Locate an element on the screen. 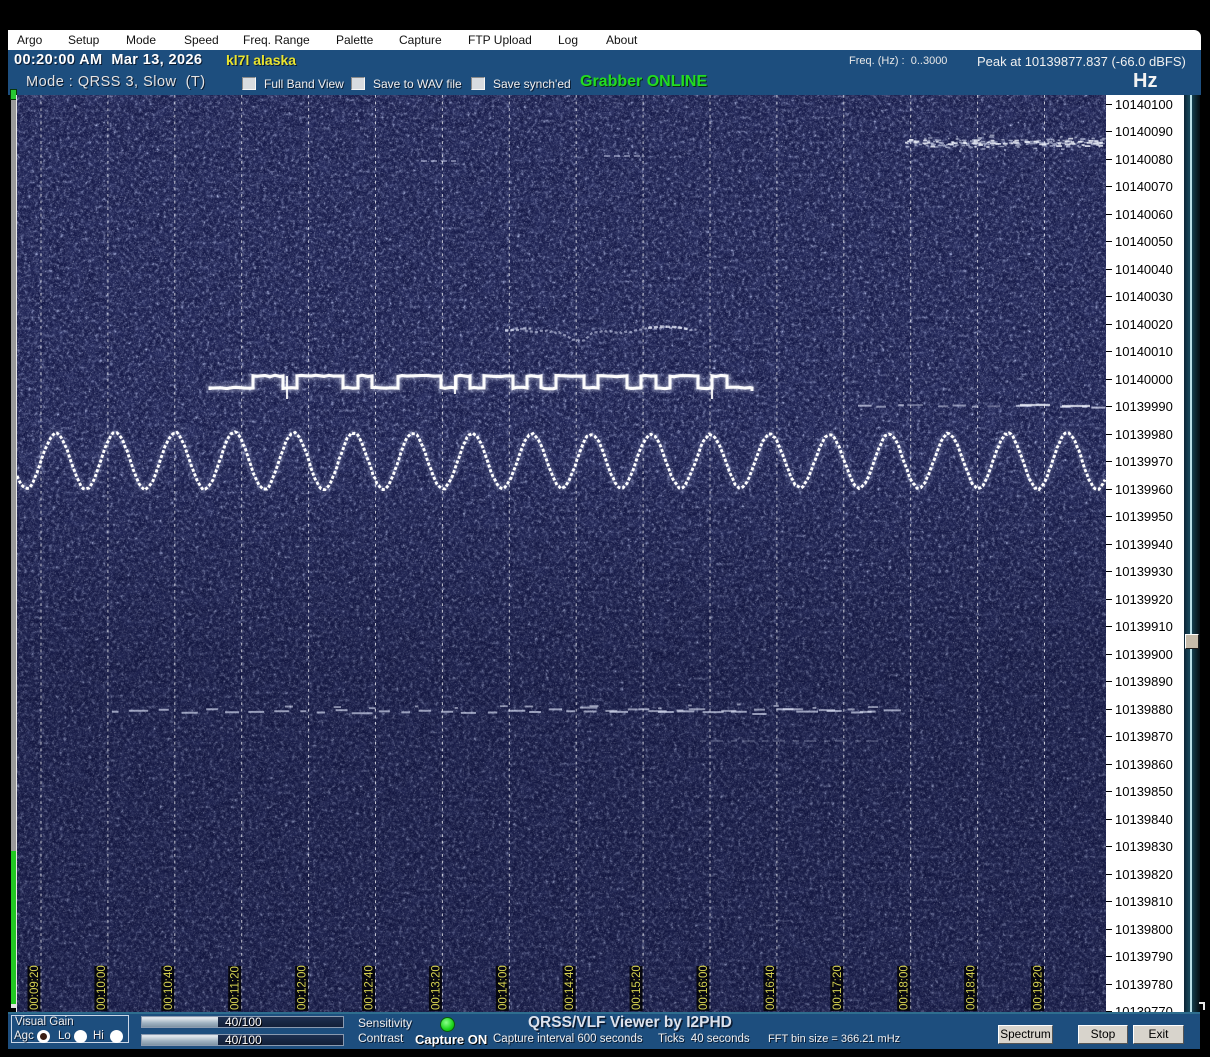 This screenshot has height=1057, width=1210. svg-text: 00:09:20 is located at coordinates (35, 987).